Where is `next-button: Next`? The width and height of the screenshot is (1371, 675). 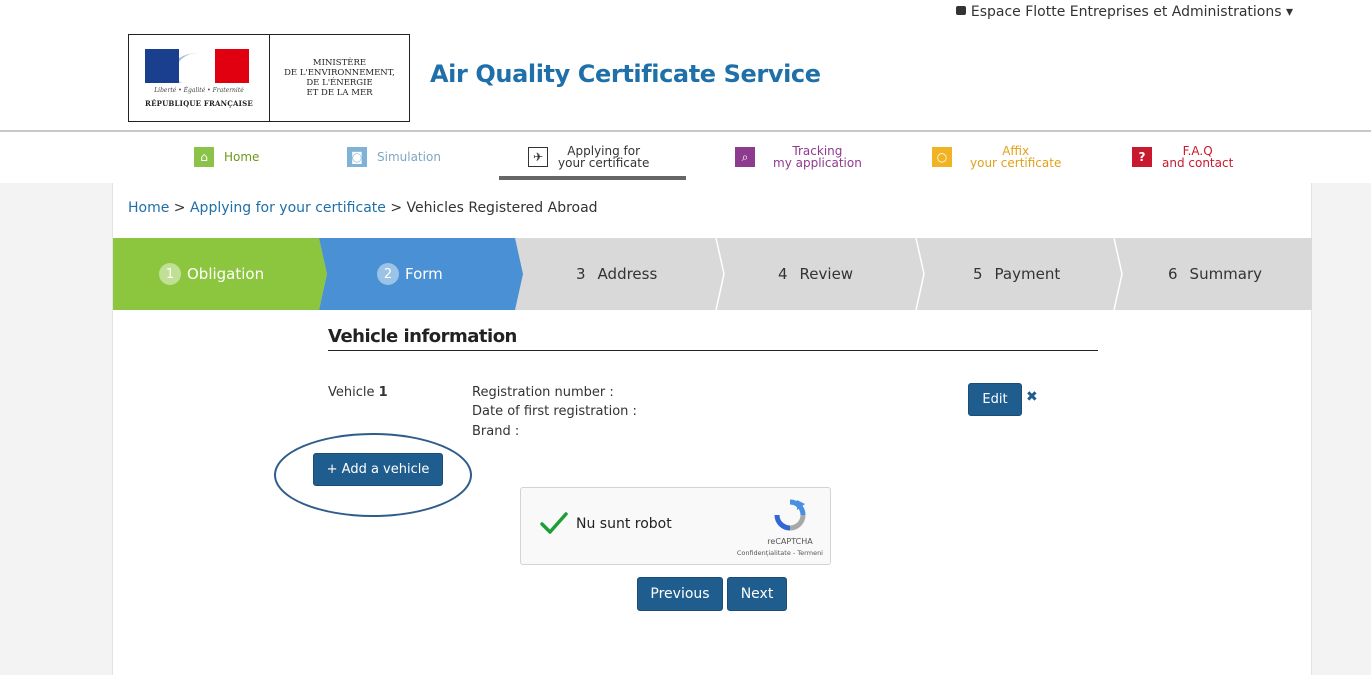 next-button: Next is located at coordinates (757, 594).